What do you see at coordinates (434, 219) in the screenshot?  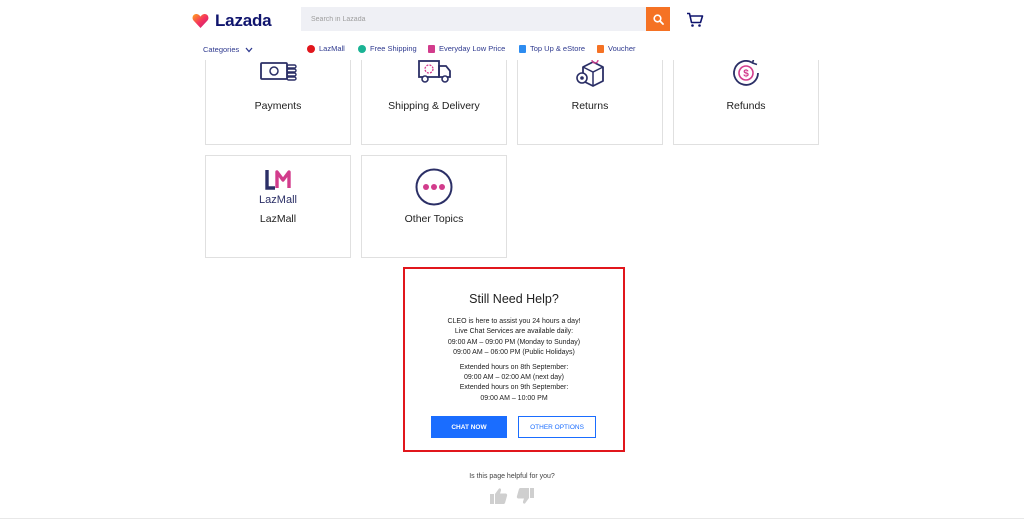 I see `topic-card-label: Other Topics` at bounding box center [434, 219].